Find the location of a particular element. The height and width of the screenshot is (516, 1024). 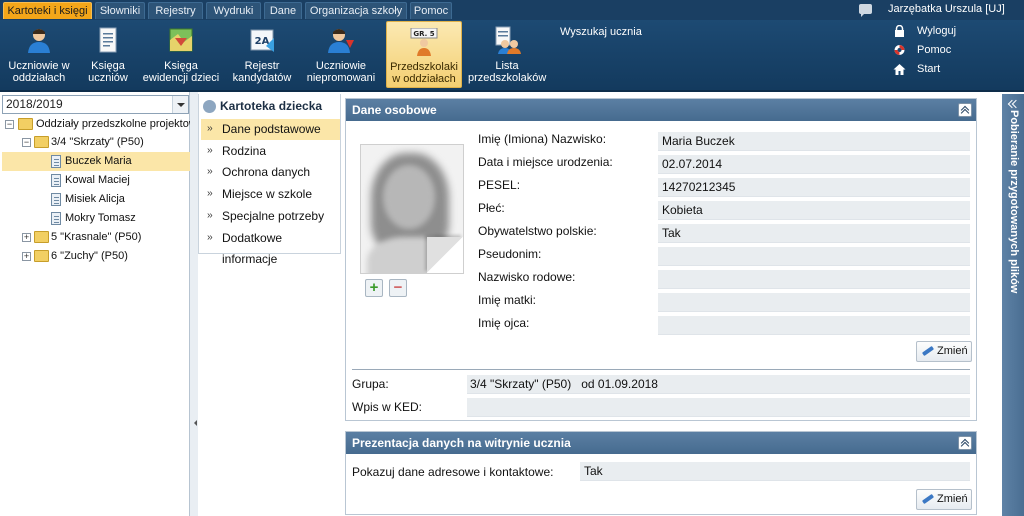

help-link: Pomoc is located at coordinates (922, 50).